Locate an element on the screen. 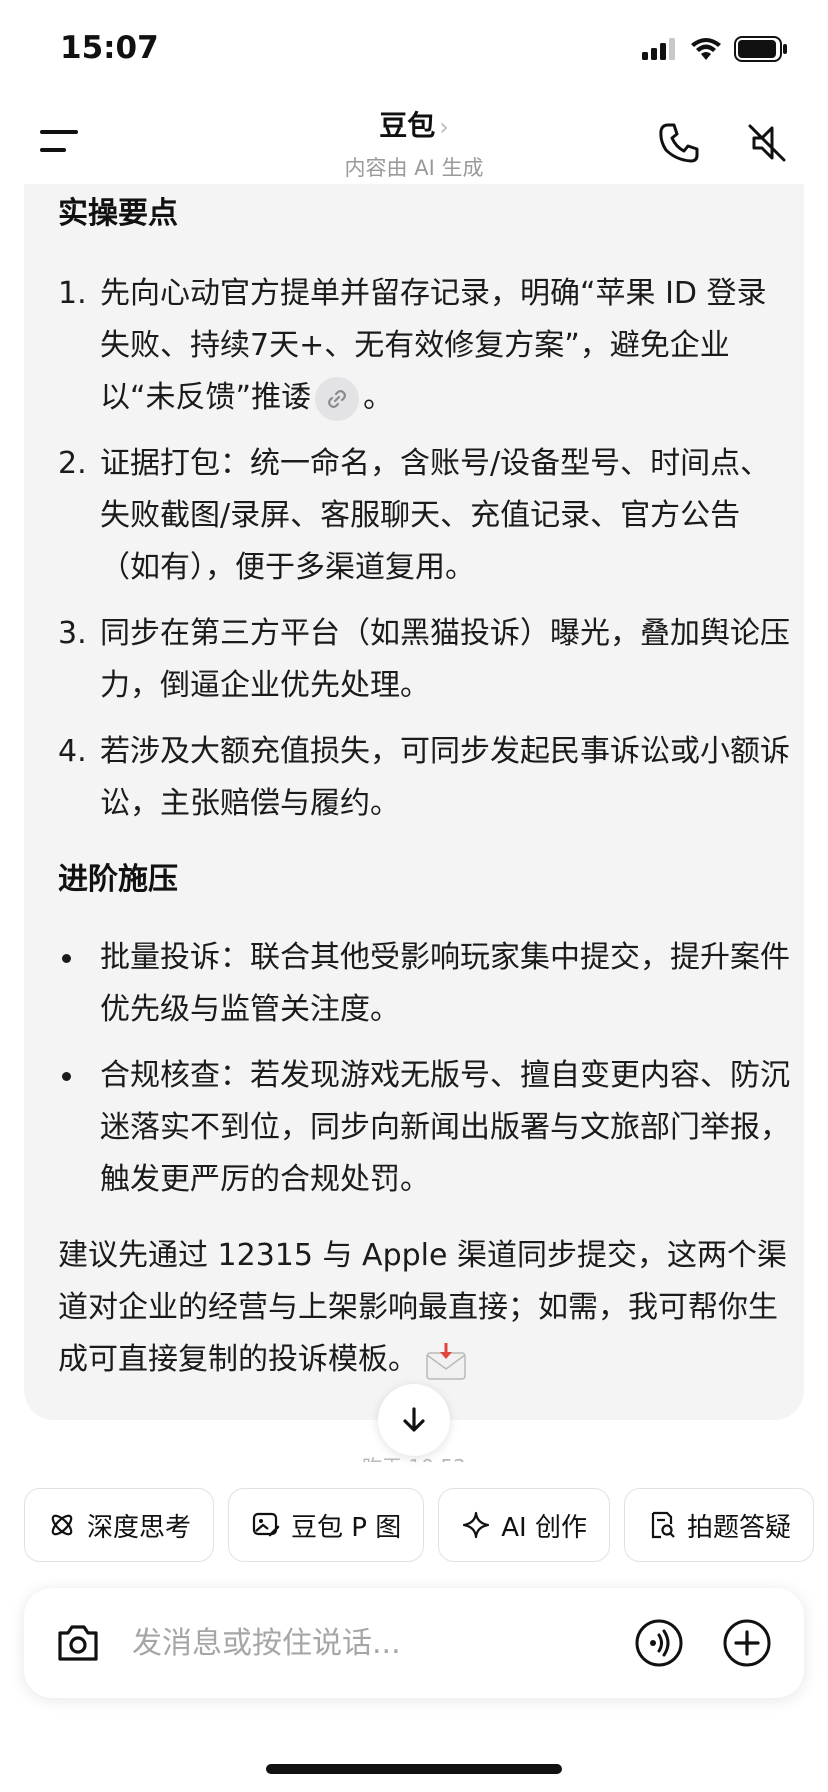 The height and width of the screenshot is (1792, 828). section-heading: 实操要点 is located at coordinates (118, 213).